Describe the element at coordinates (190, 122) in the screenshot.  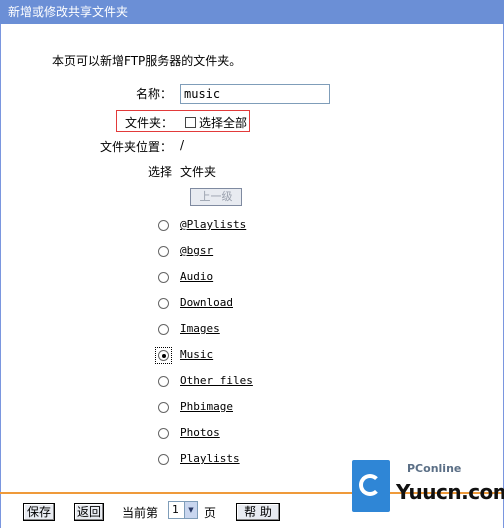
I see `select-all-checkbox` at that location.